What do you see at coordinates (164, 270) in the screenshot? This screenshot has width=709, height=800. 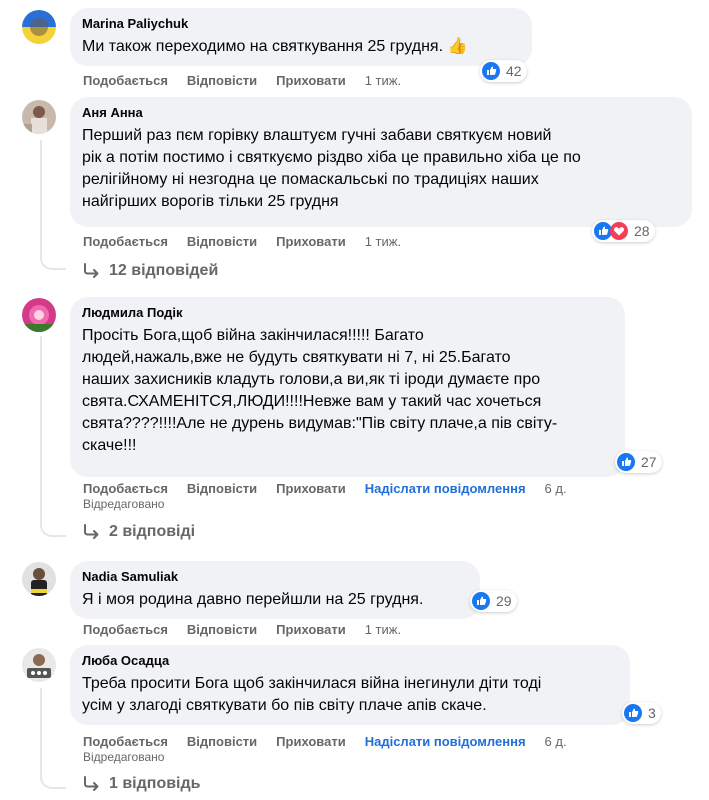 I see `replies-count: 12 відповідей` at bounding box center [164, 270].